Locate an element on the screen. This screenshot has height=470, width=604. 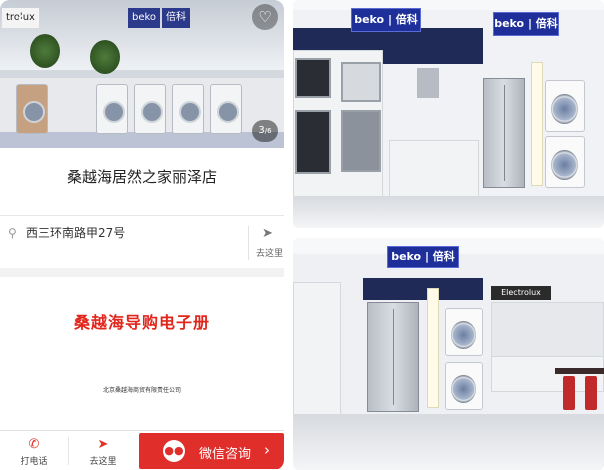
wechat-consult-label: 微信咨询 is located at coordinates (225, 454).